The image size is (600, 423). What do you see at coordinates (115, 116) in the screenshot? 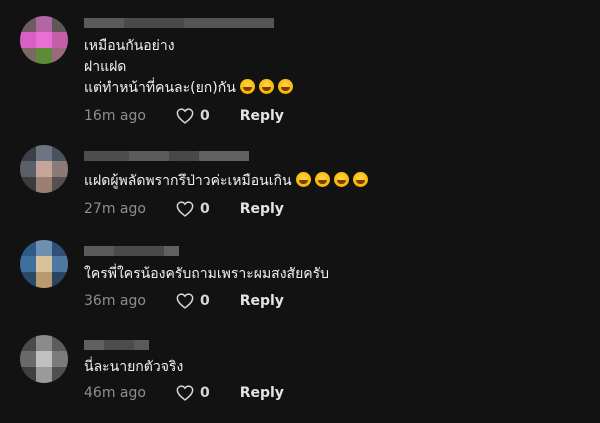
I see `timestamp: 16m ago` at bounding box center [115, 116].